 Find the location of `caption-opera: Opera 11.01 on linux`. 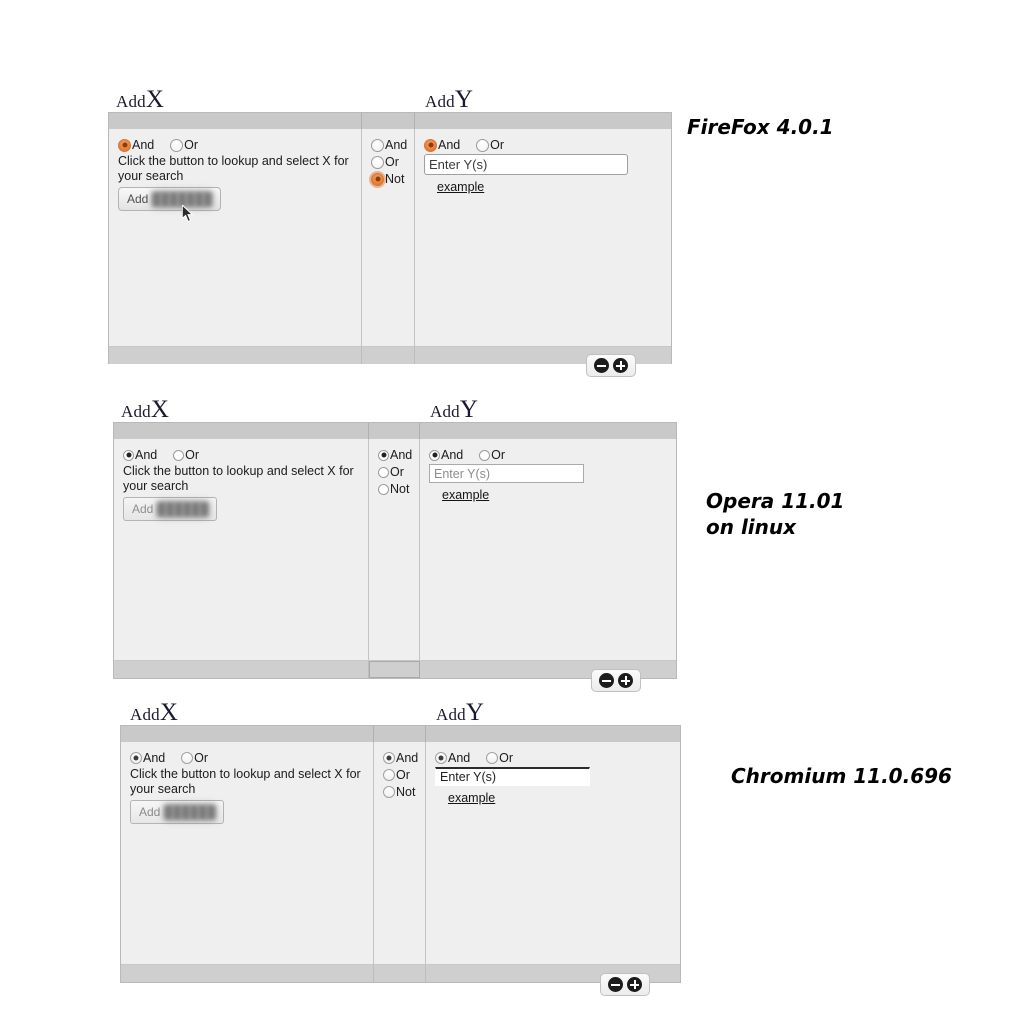

caption-opera: Opera 11.01 on linux is located at coordinates (775, 514).